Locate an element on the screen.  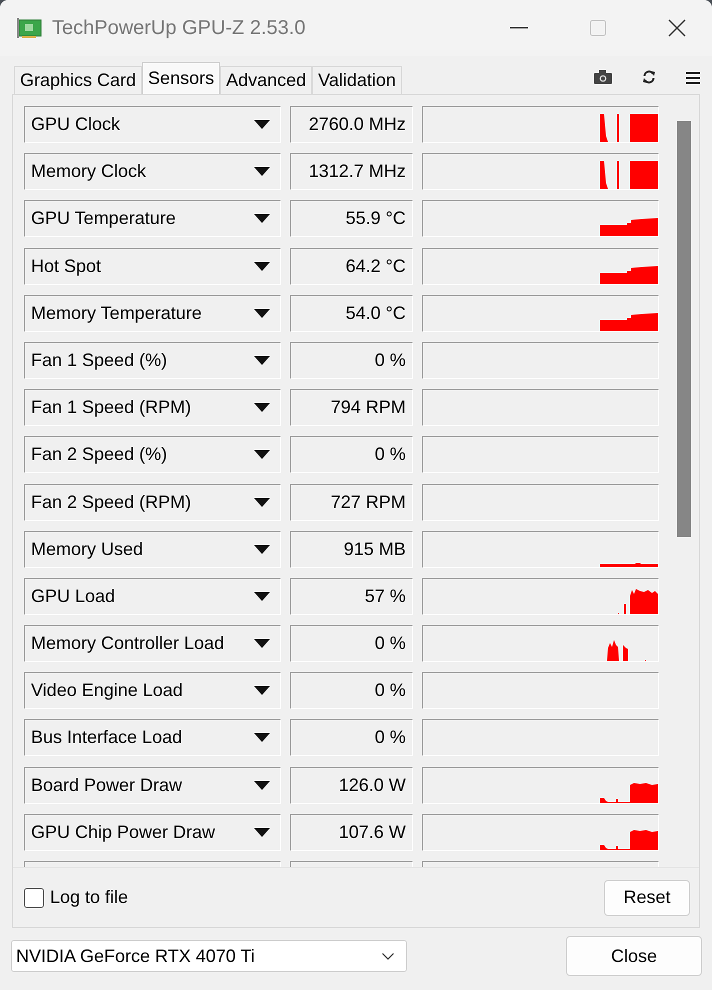
tab: Graphics Card is located at coordinates (78, 80).